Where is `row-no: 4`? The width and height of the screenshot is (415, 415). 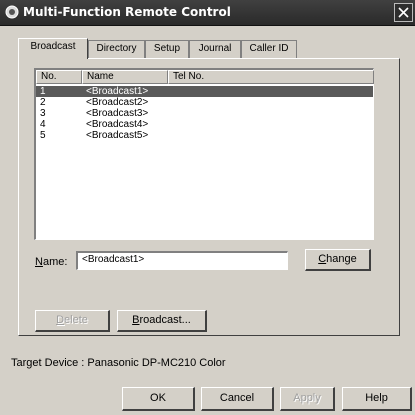
row-no: 4 is located at coordinates (43, 124).